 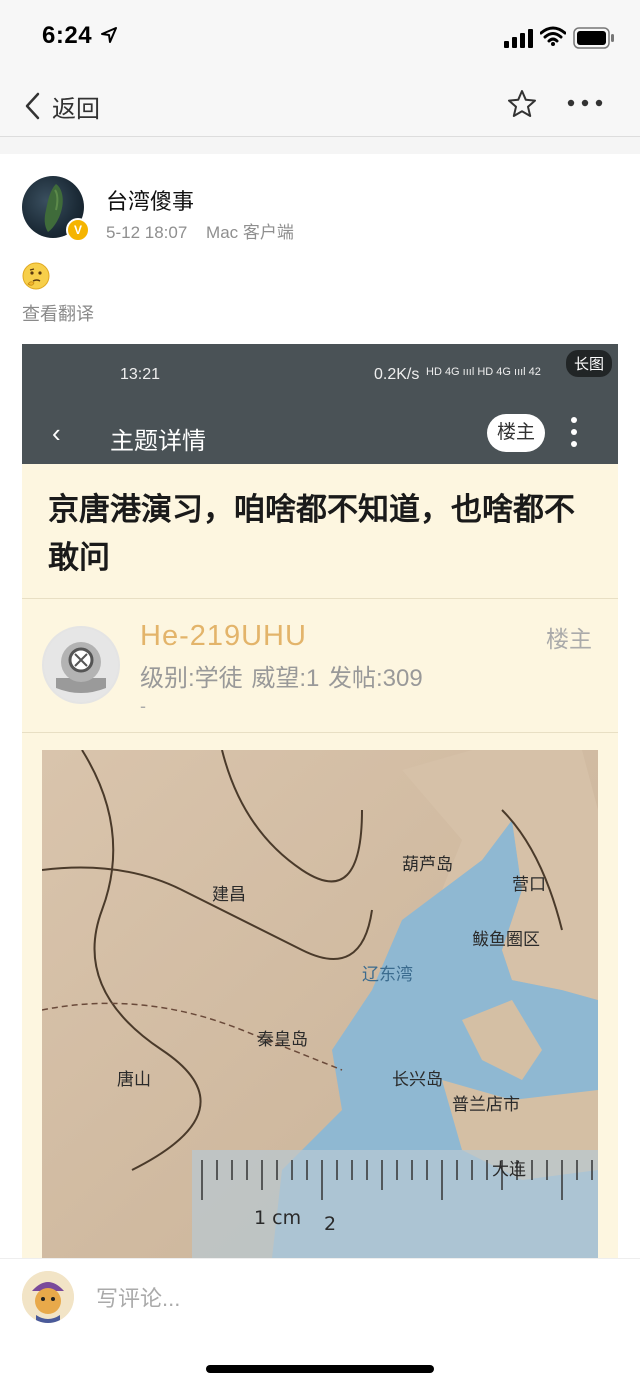 What do you see at coordinates (417, 1080) in the screenshot?
I see `map-label: 长兴岛` at bounding box center [417, 1080].